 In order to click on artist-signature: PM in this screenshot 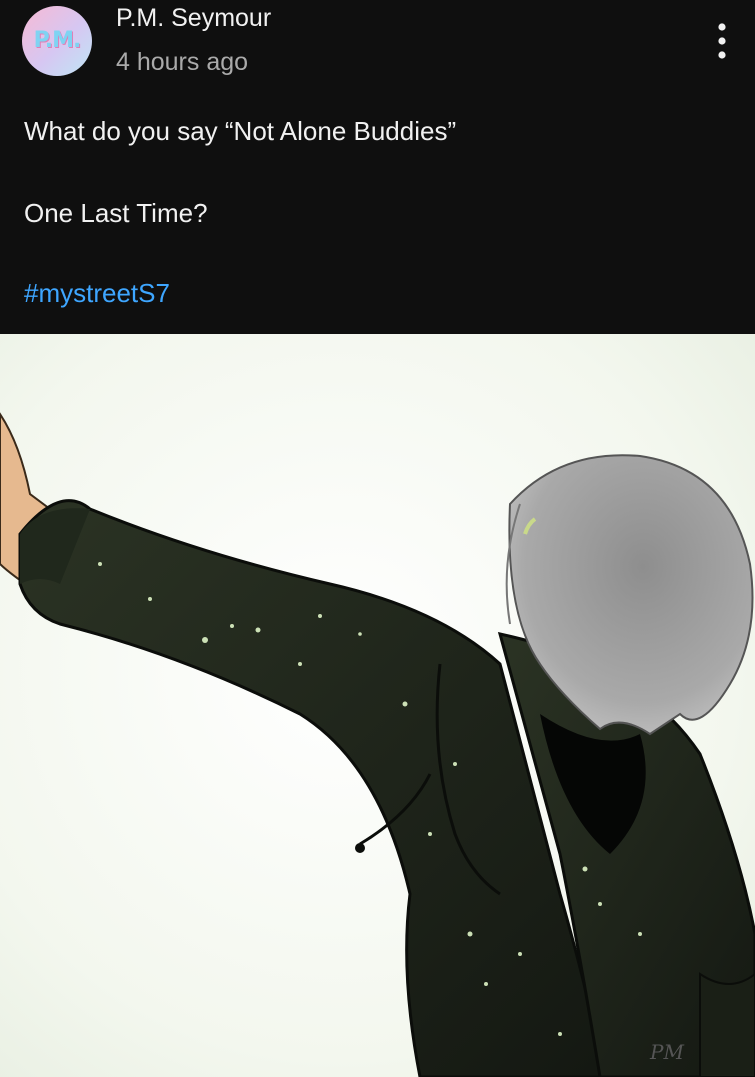, I will do `click(666, 1052)`.